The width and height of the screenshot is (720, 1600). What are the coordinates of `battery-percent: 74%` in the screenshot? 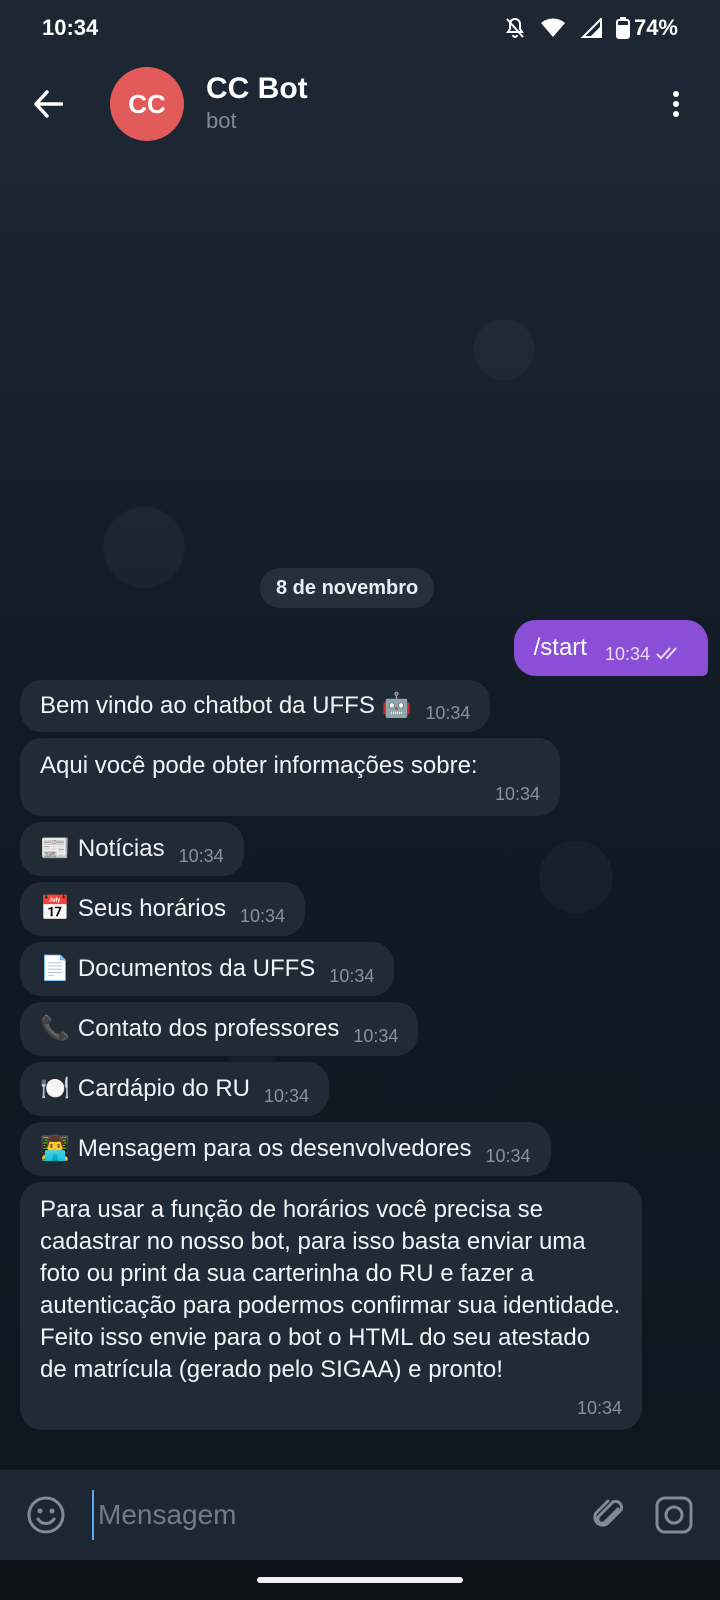 It's located at (655, 27).